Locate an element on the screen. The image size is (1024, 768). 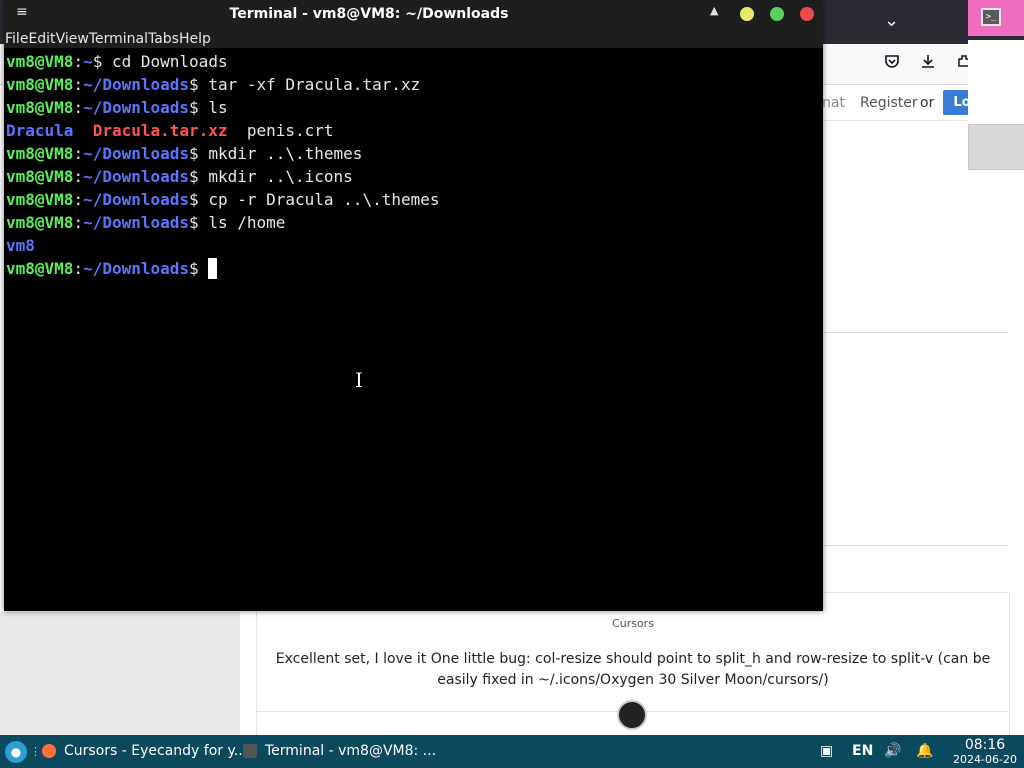
terminal-launcher-widget: >_ is located at coordinates (996, 18).